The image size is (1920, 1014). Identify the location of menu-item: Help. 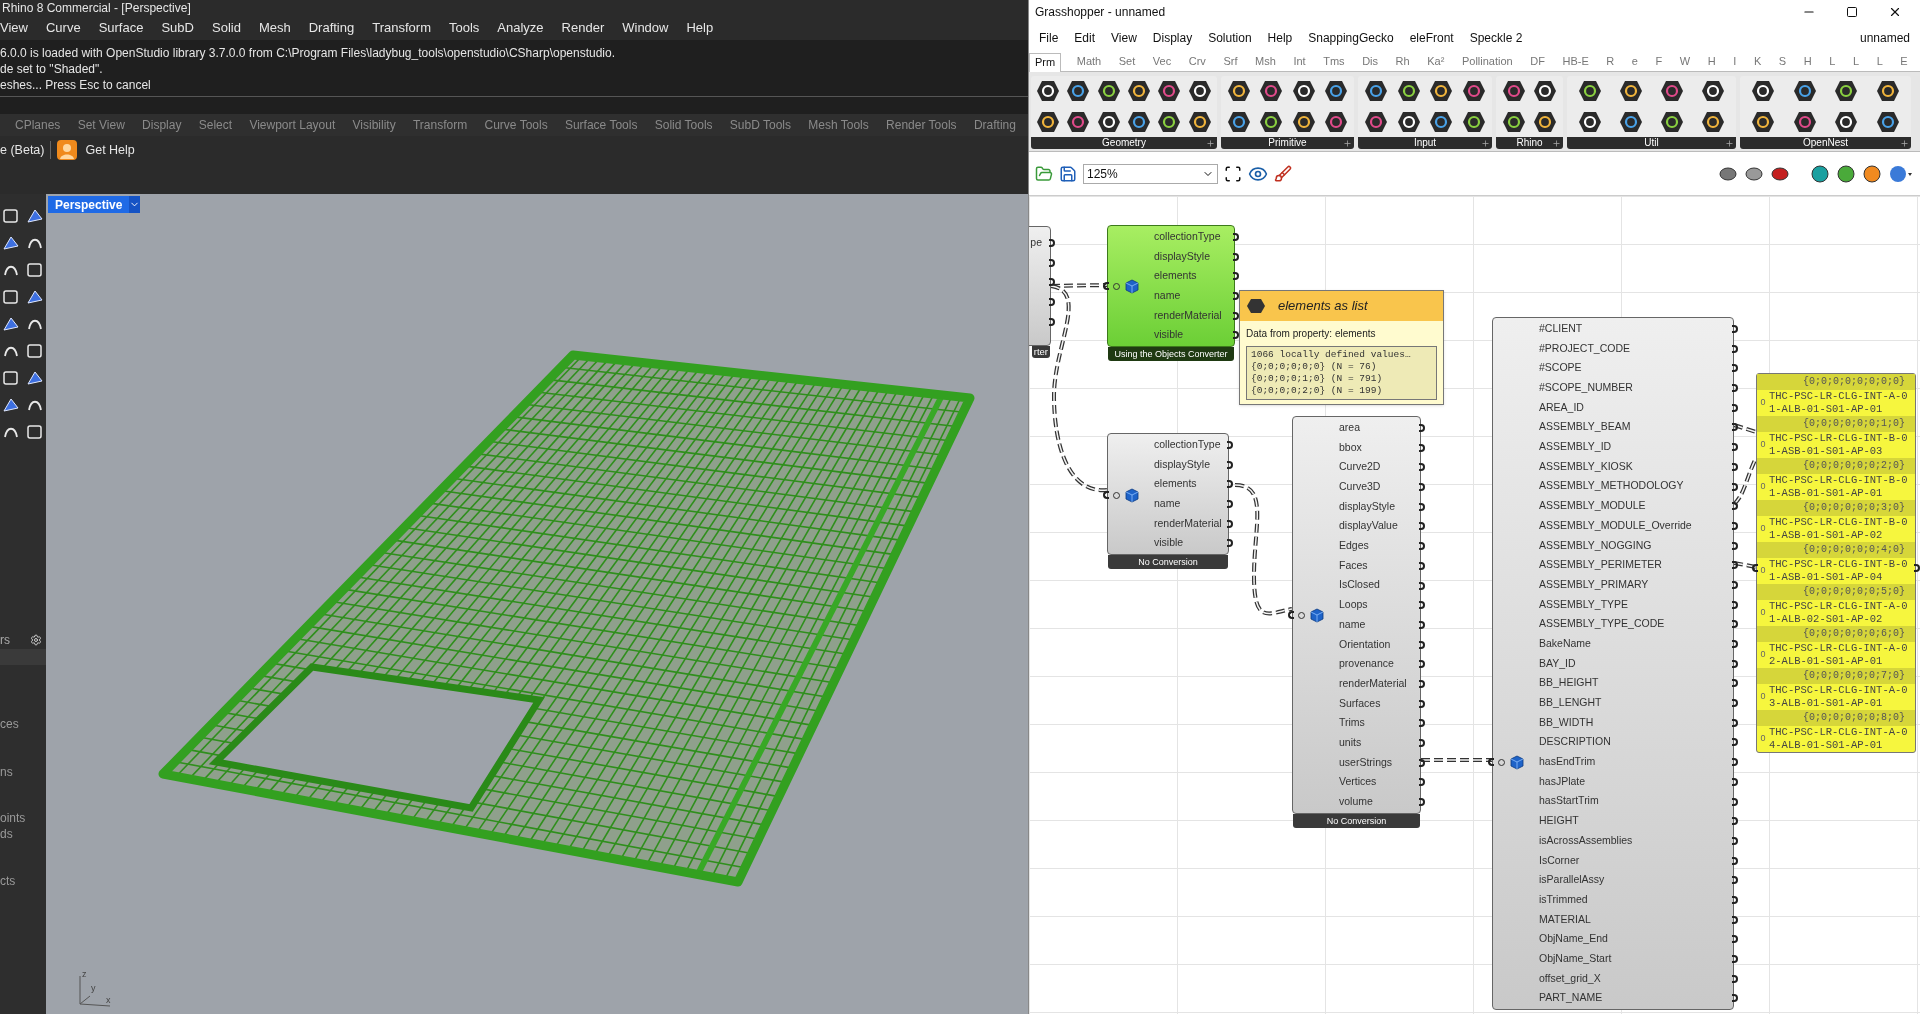
(700, 28).